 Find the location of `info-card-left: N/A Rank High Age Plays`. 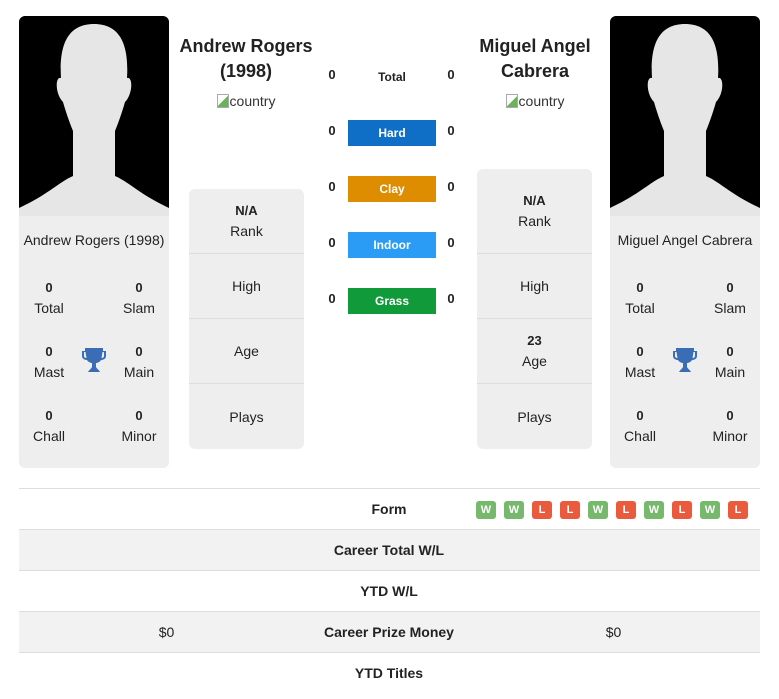

info-card-left: N/A Rank High Age Plays is located at coordinates (246, 319).